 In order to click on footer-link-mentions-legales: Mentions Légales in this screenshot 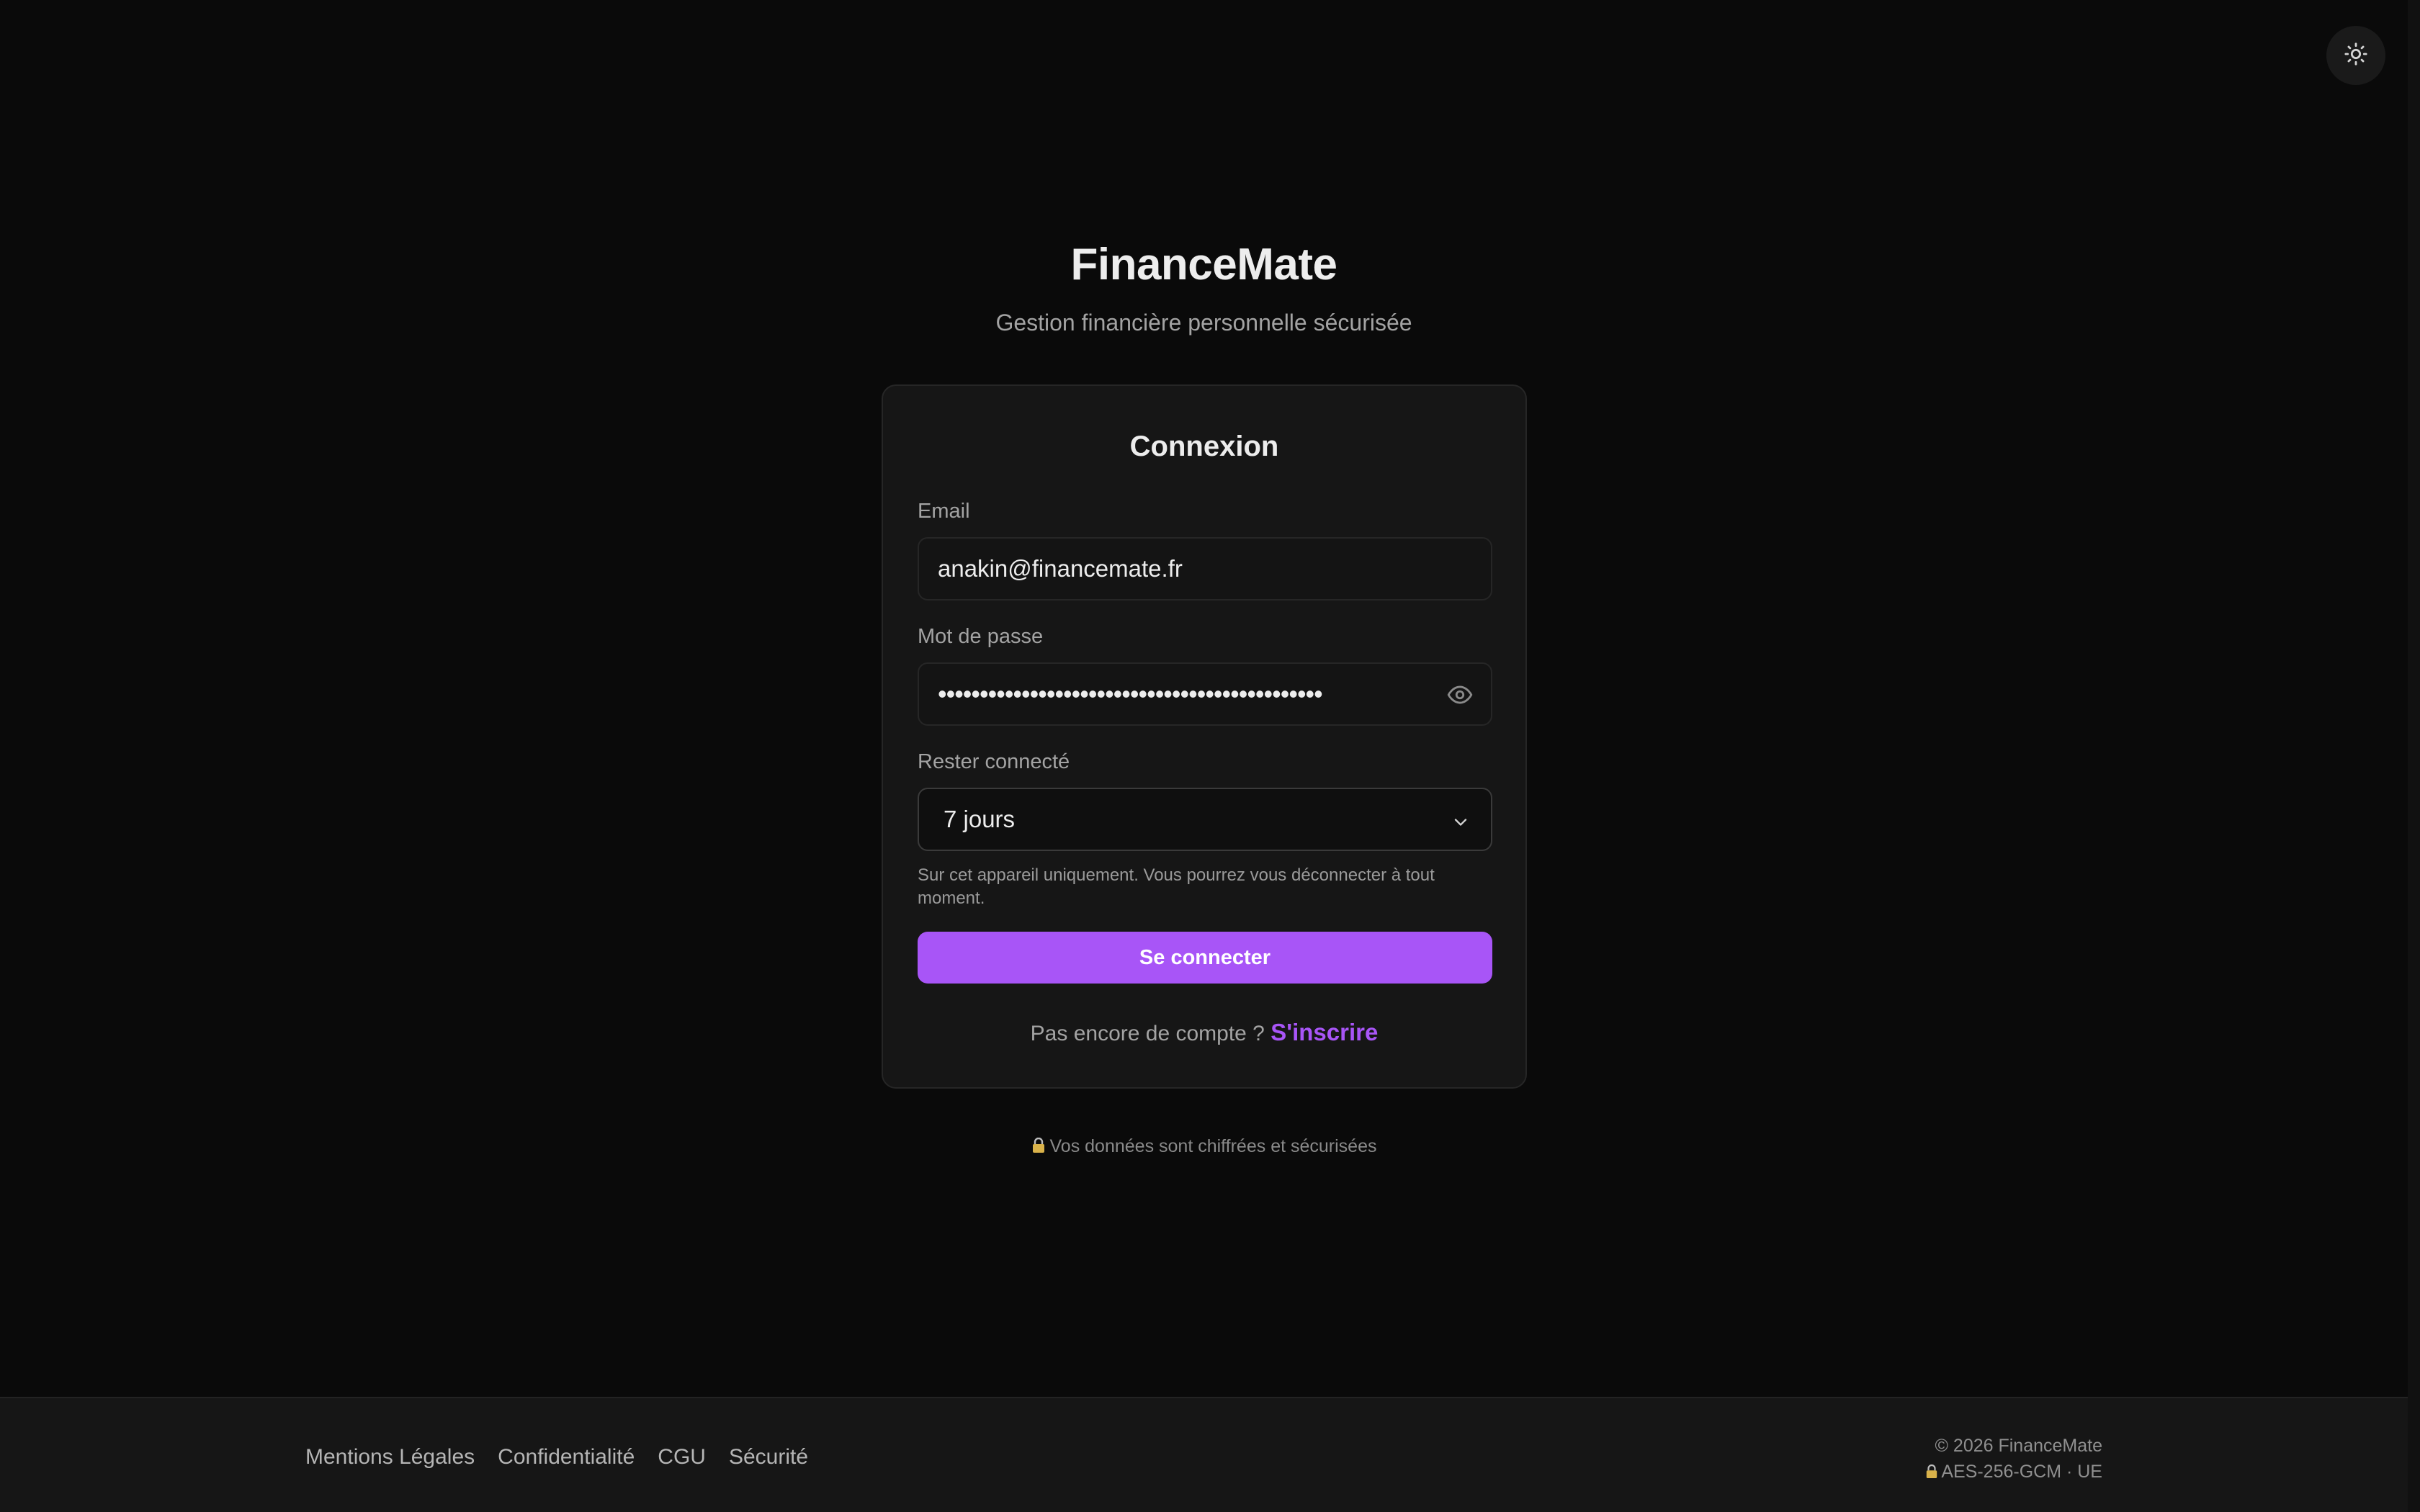, I will do `click(390, 1457)`.